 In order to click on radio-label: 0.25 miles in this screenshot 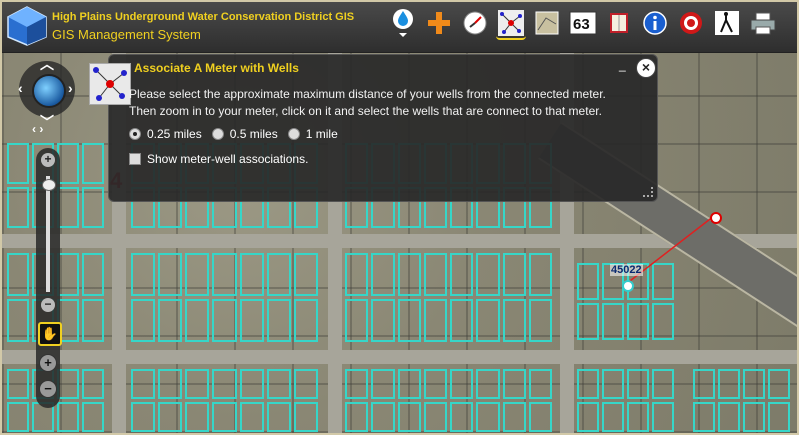, I will do `click(174, 134)`.